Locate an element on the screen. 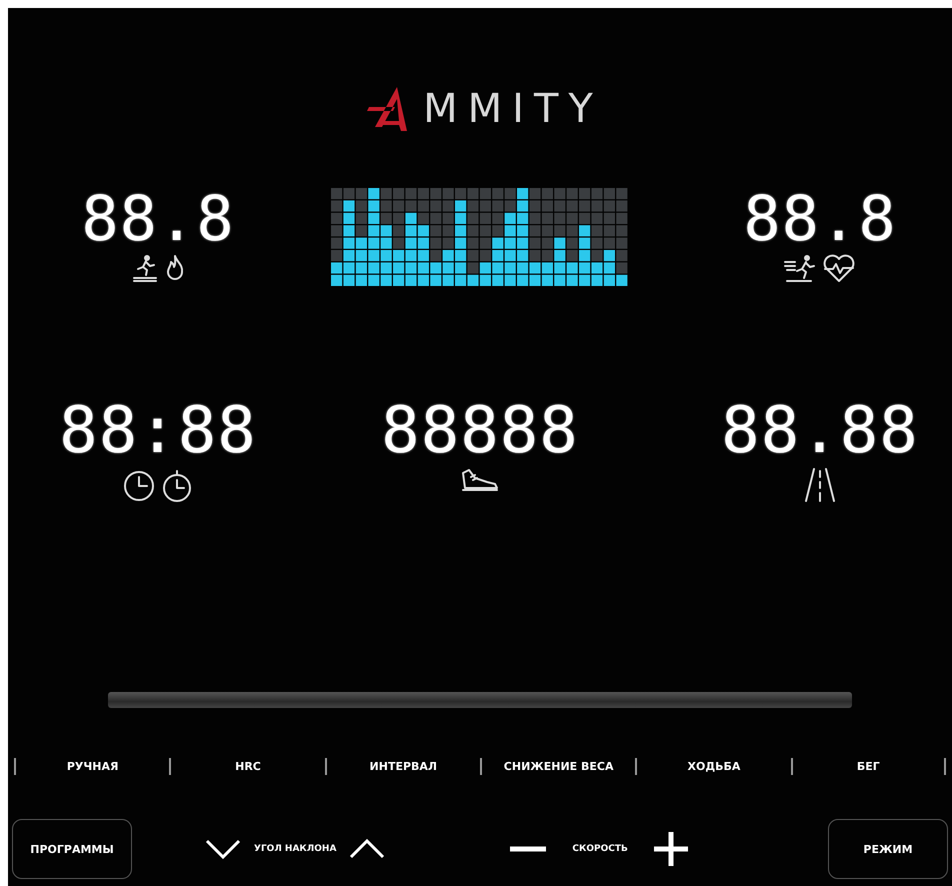 The height and width of the screenshot is (886, 952). digital-readout: 88:88 is located at coordinates (158, 431).